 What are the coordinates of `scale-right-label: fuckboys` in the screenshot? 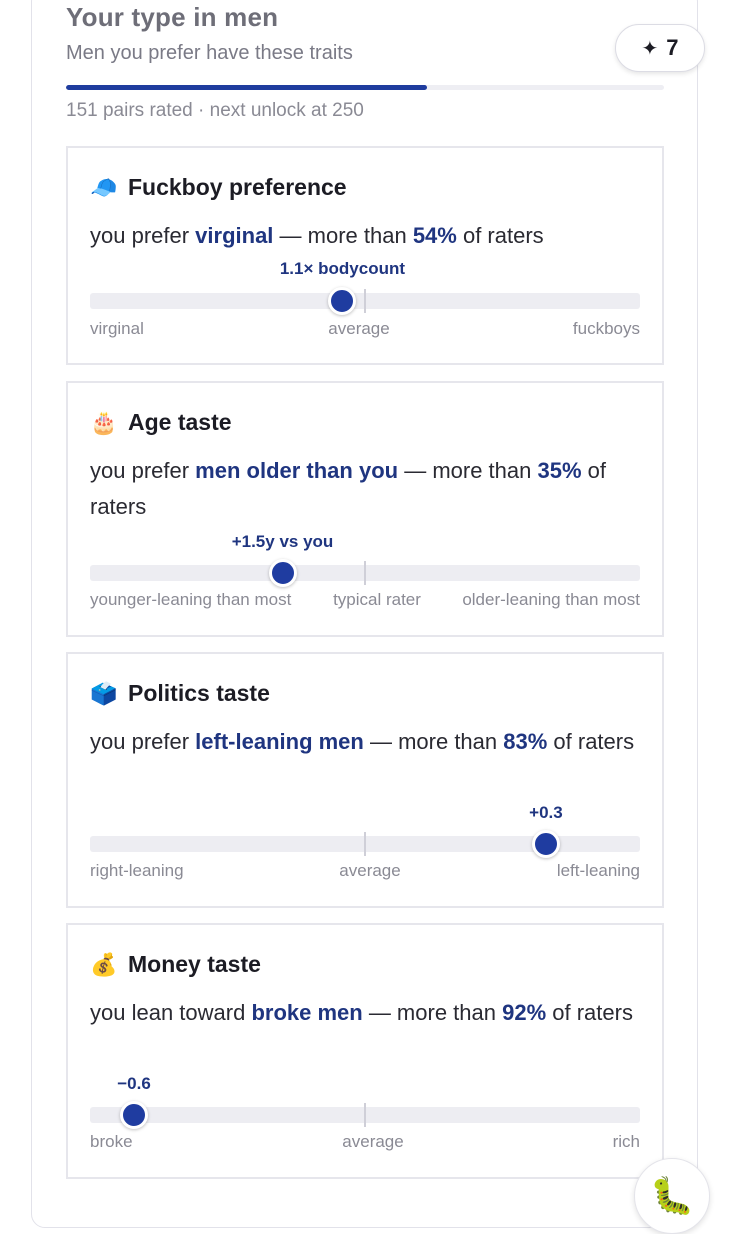 It's located at (606, 328).